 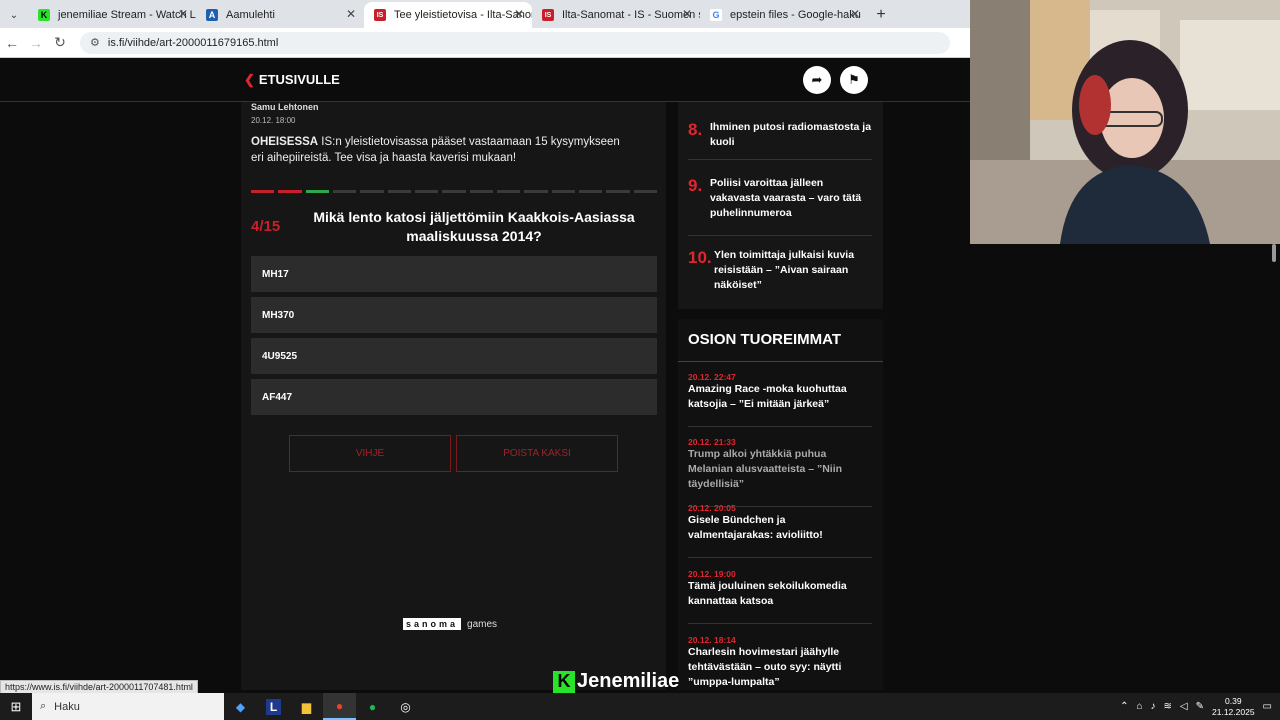 What do you see at coordinates (60, 42) in the screenshot?
I see `reload-icon: ↻` at bounding box center [60, 42].